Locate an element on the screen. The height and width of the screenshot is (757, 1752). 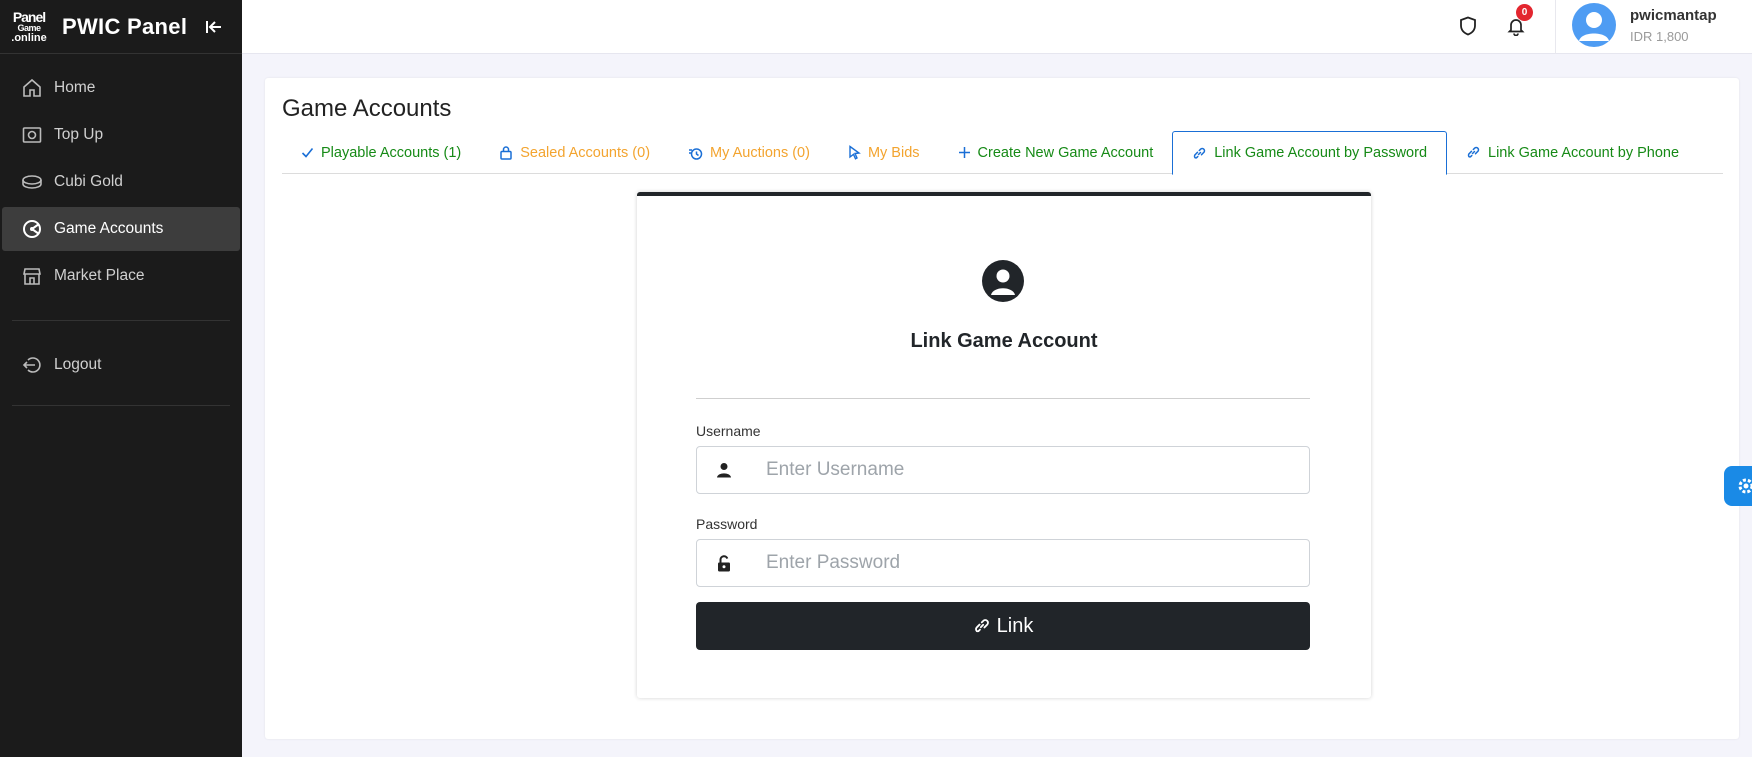
link-button: Link is located at coordinates (1003, 626).